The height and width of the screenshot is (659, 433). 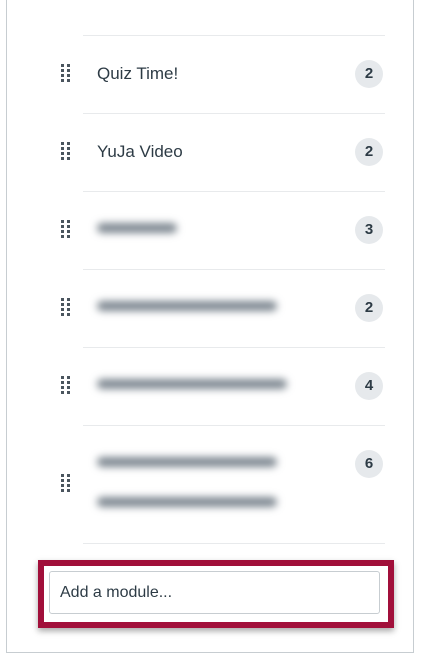 I want to click on module-row: 3, so click(x=210, y=231).